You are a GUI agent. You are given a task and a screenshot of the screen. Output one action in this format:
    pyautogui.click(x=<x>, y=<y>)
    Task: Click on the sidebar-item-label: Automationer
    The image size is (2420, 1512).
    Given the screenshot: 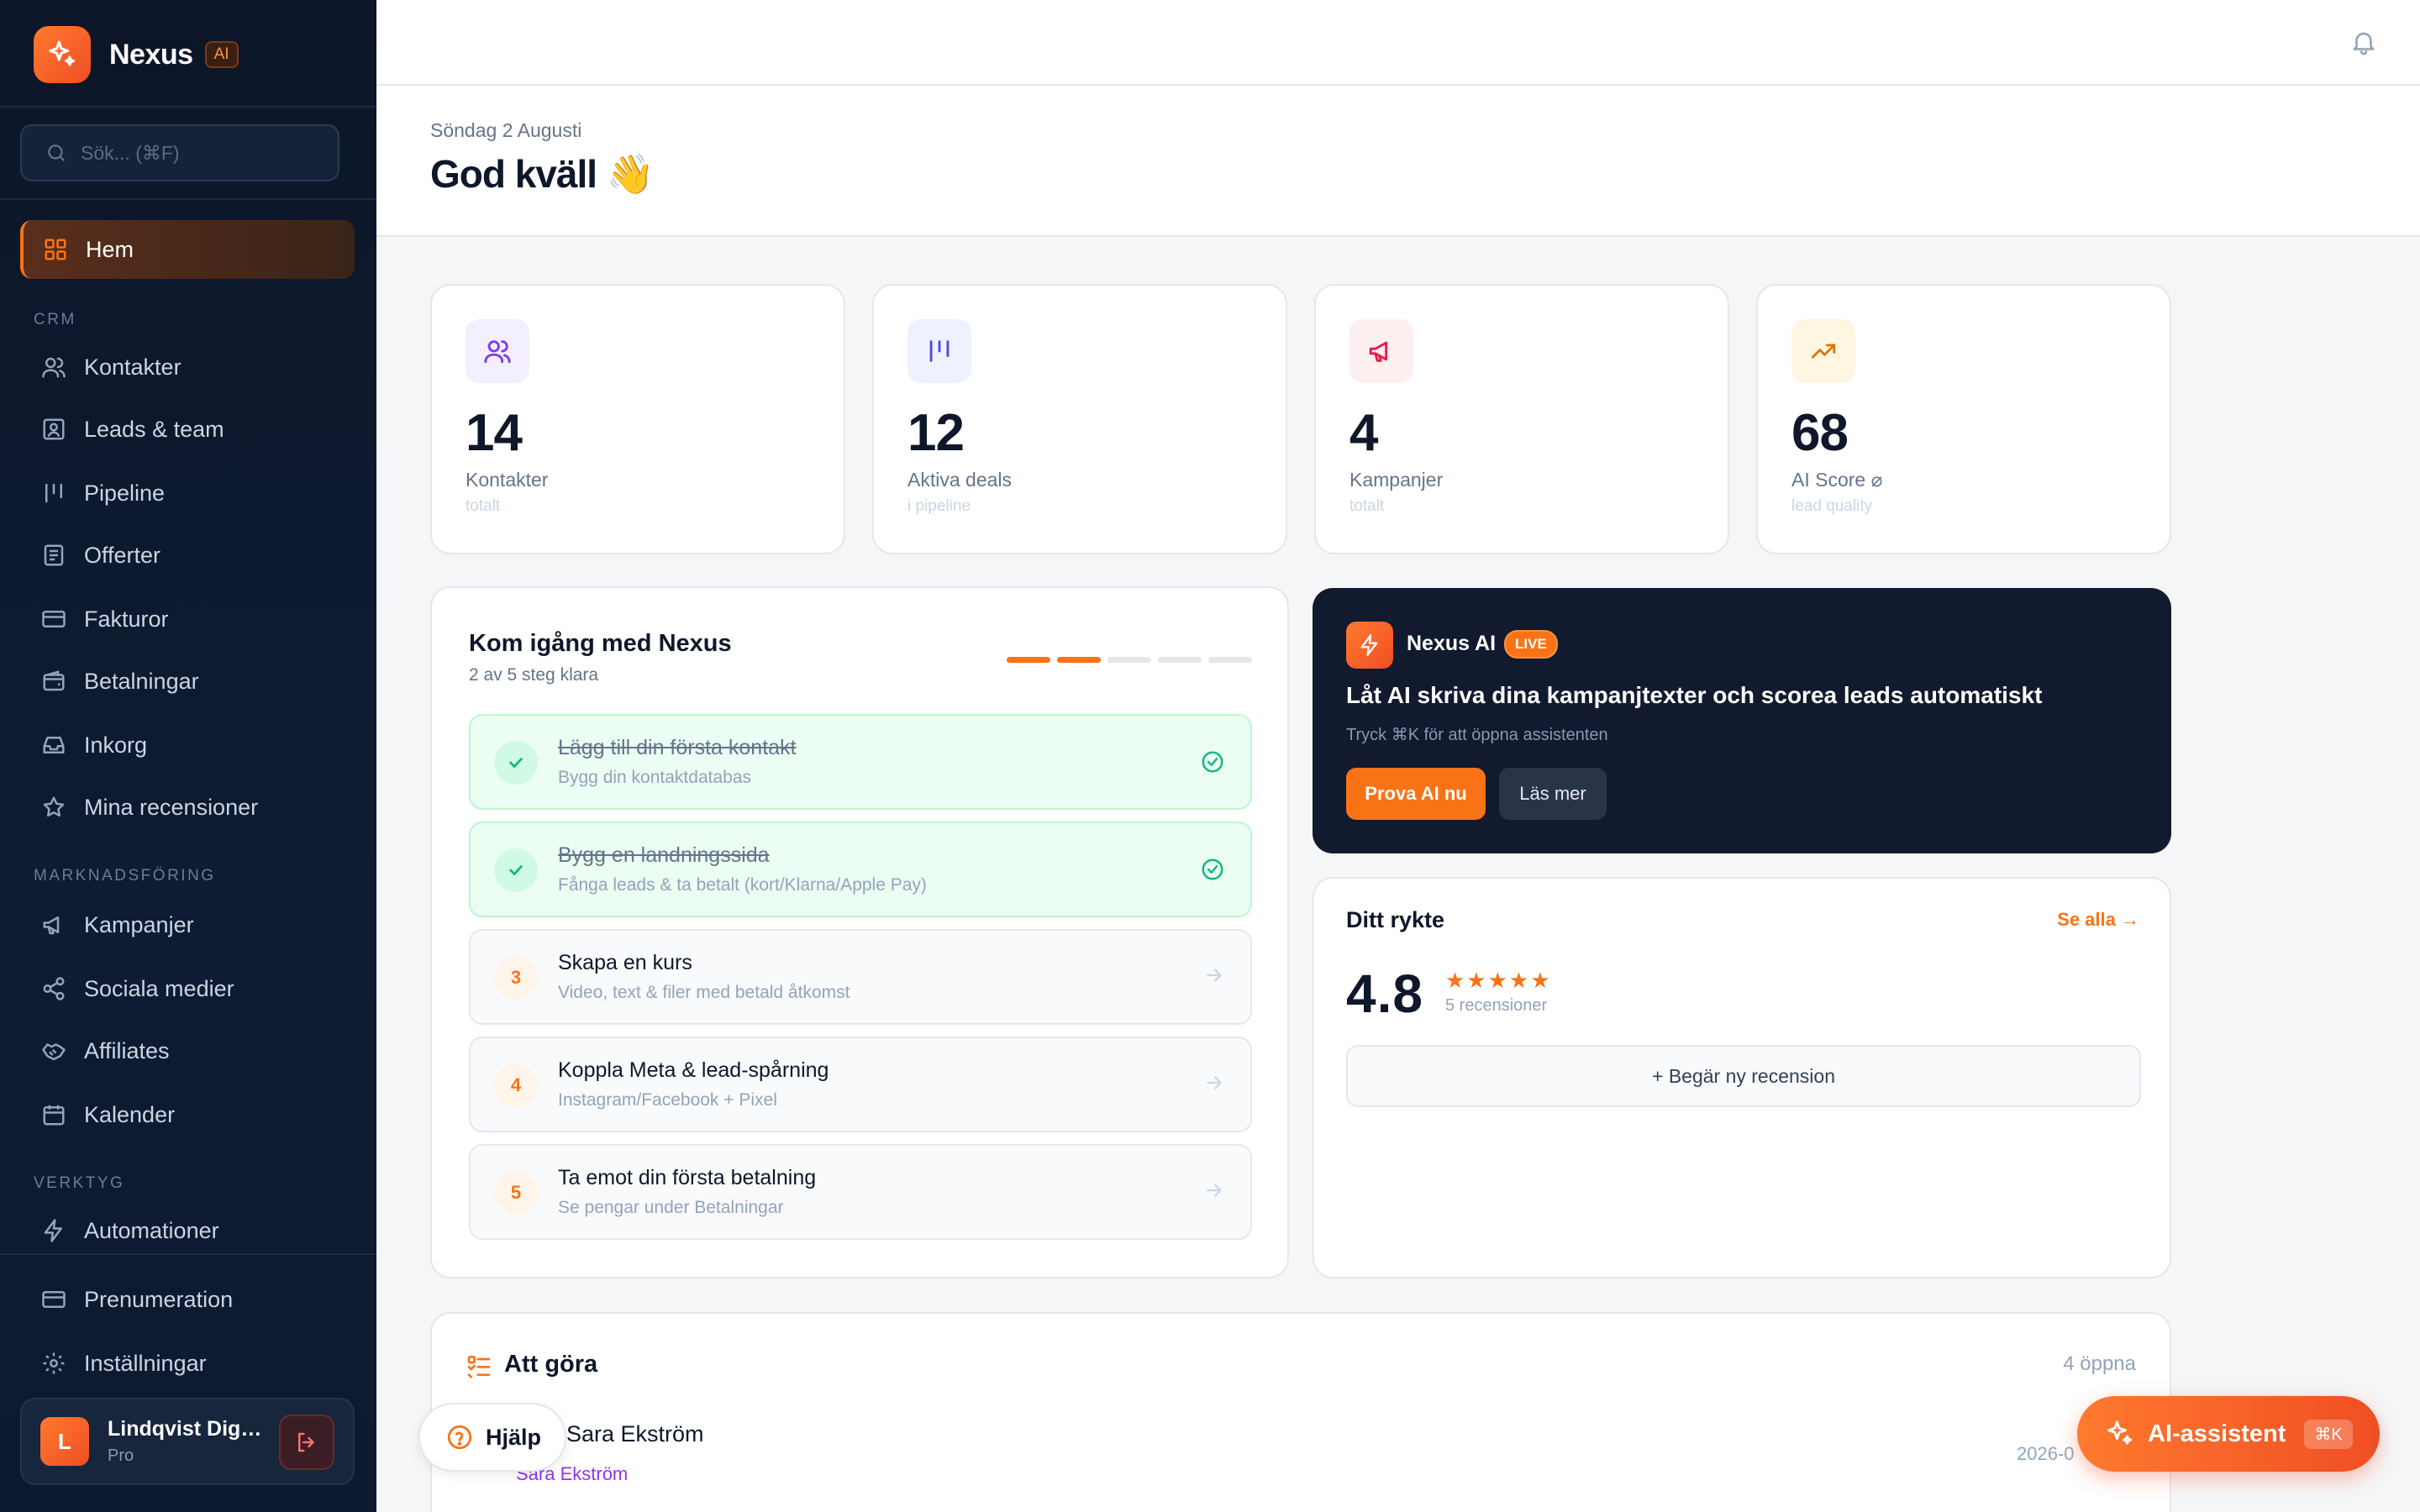 What is the action you would take?
    pyautogui.click(x=151, y=1230)
    